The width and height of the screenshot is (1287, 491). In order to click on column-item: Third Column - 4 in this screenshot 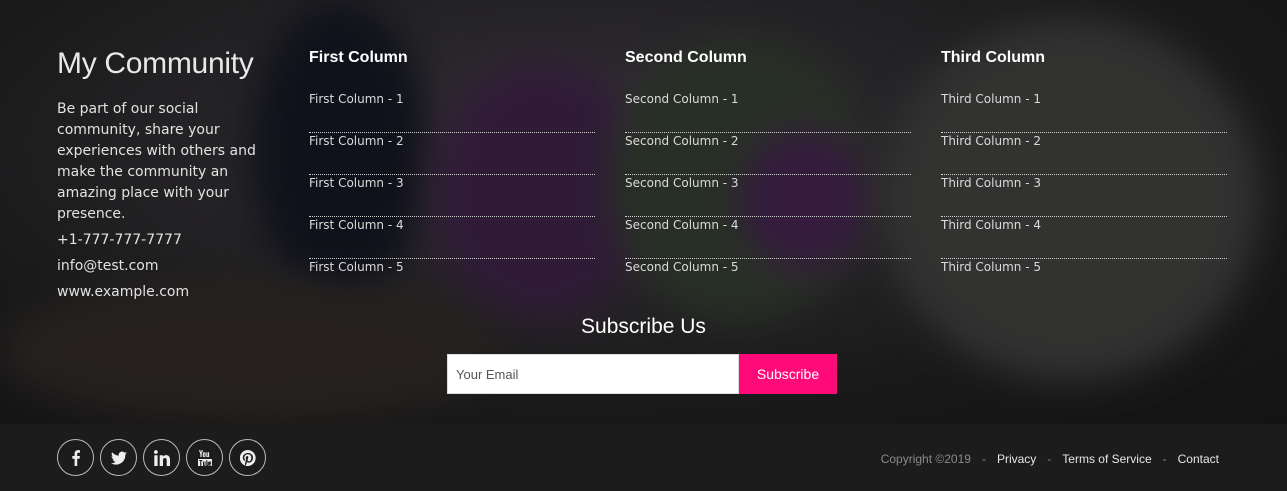, I will do `click(1084, 238)`.